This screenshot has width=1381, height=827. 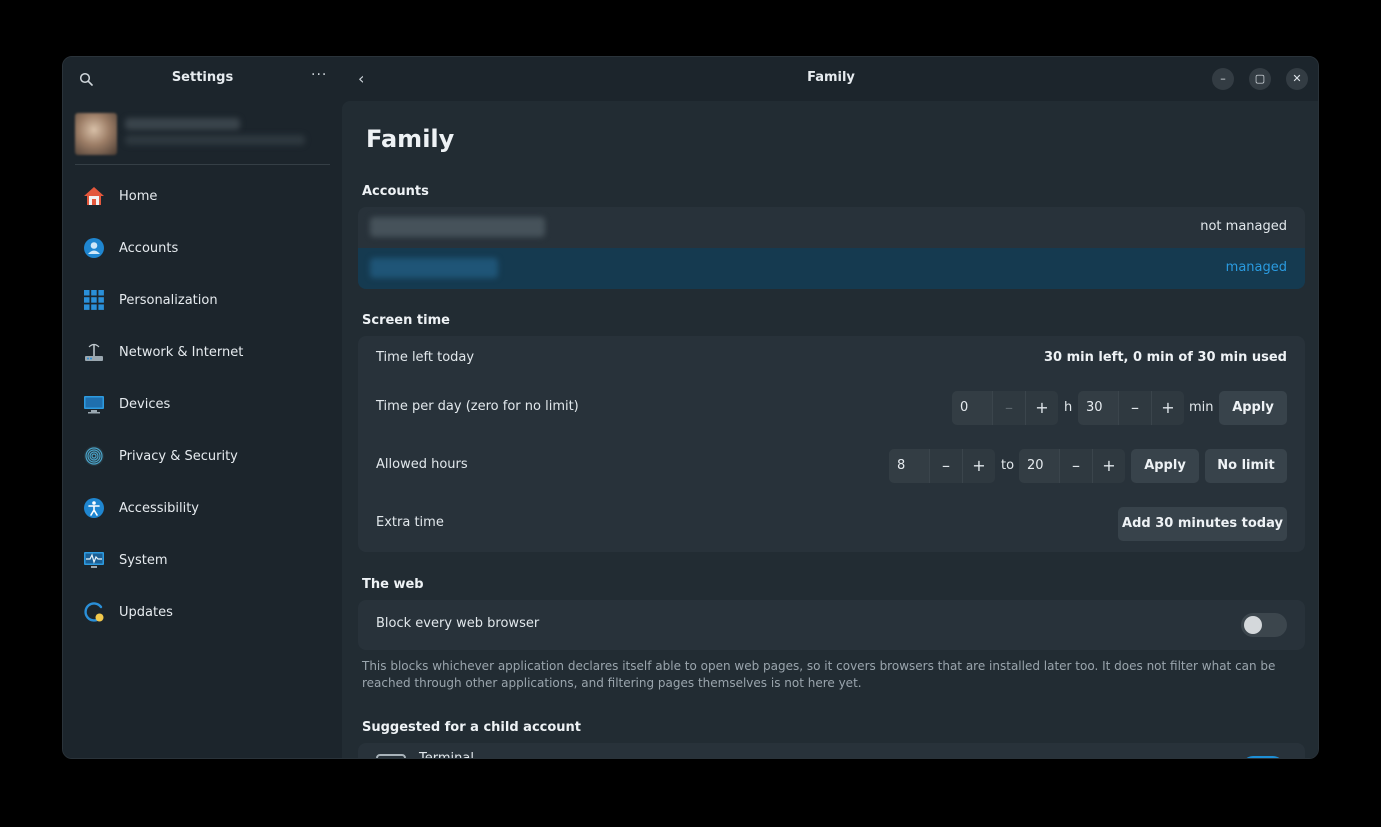 I want to click on header-title: Family, so click(x=831, y=77).